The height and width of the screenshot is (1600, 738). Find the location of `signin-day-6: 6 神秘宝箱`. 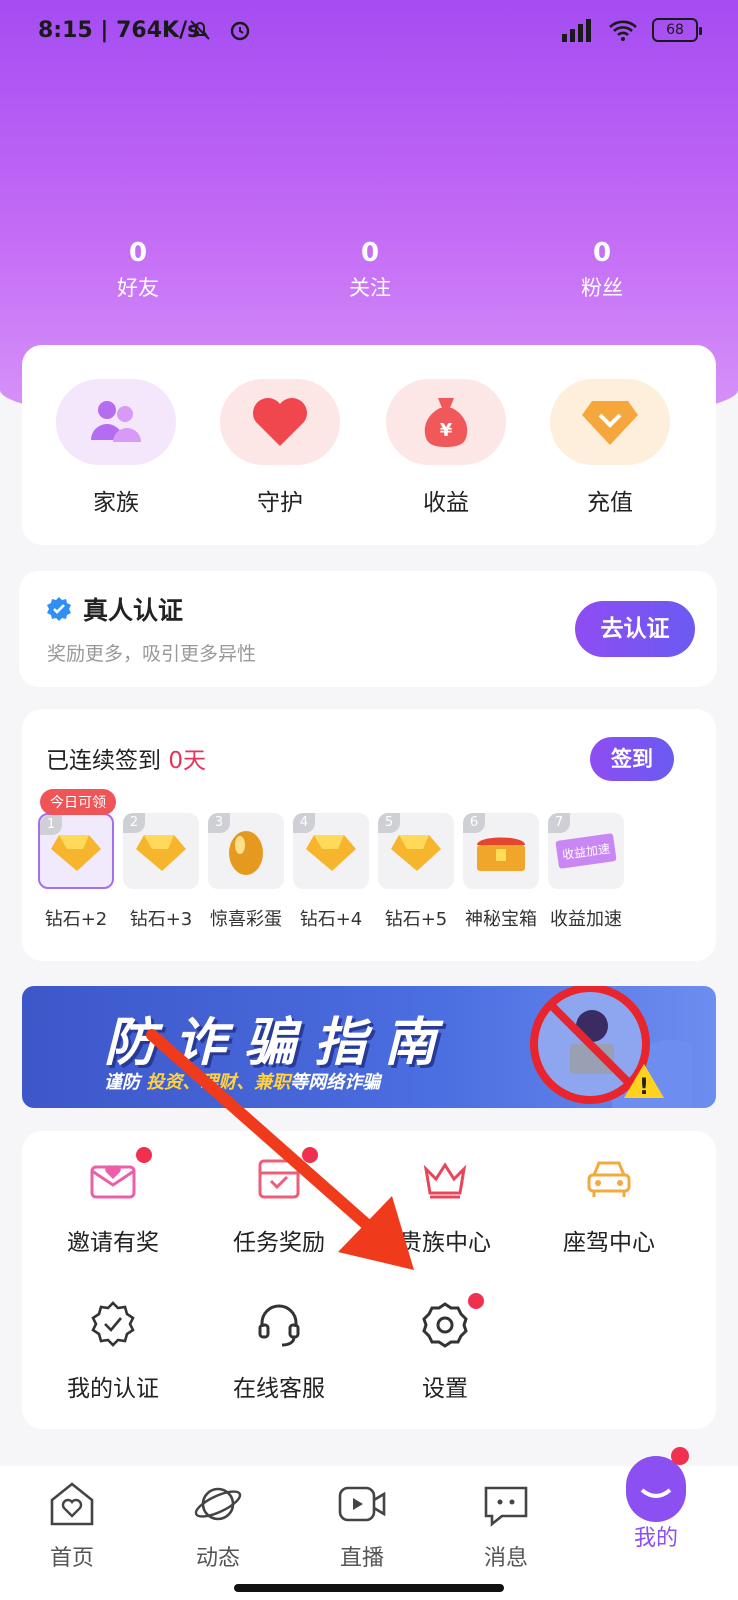

signin-day-6: 6 神秘宝箱 is located at coordinates (501, 872).